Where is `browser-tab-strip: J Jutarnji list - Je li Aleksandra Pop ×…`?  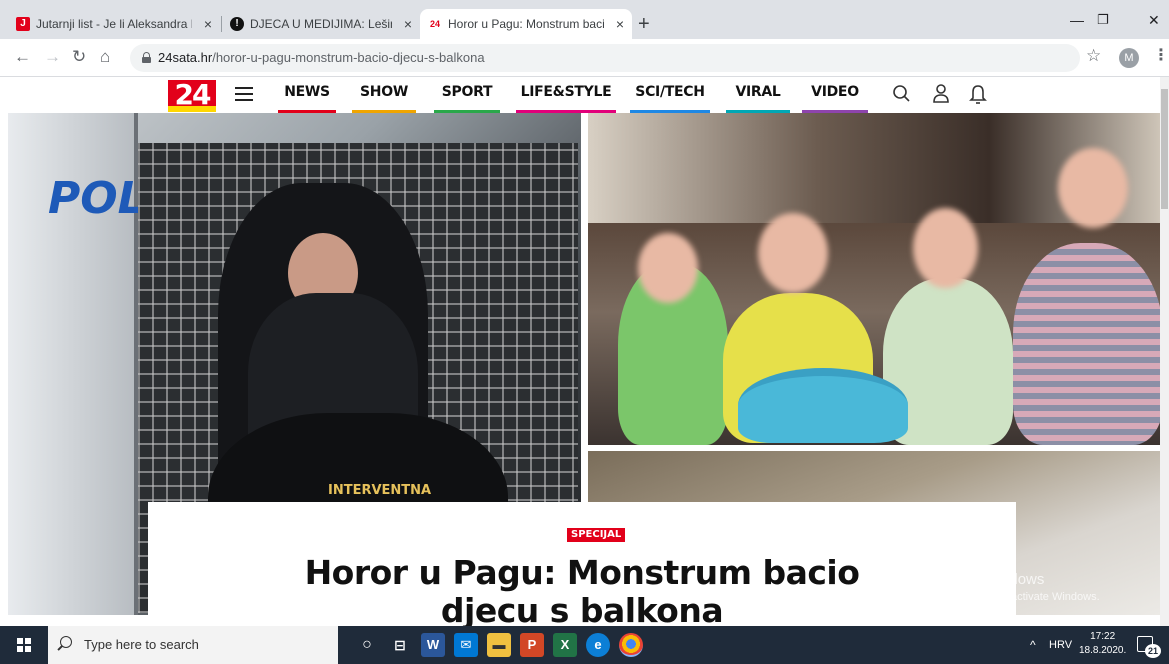
browser-tab-strip: J Jutarnji list - Je li Aleksandra Pop ×… is located at coordinates (584, 19).